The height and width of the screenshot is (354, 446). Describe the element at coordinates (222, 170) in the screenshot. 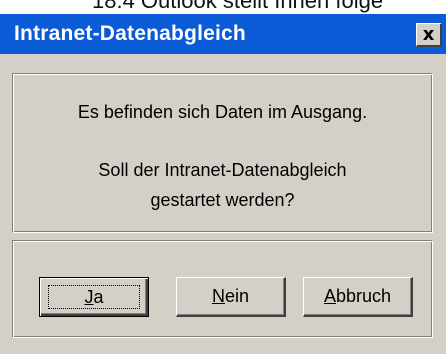

I see `message-question-line1: Soll der Intranet-Datenabgleich` at that location.